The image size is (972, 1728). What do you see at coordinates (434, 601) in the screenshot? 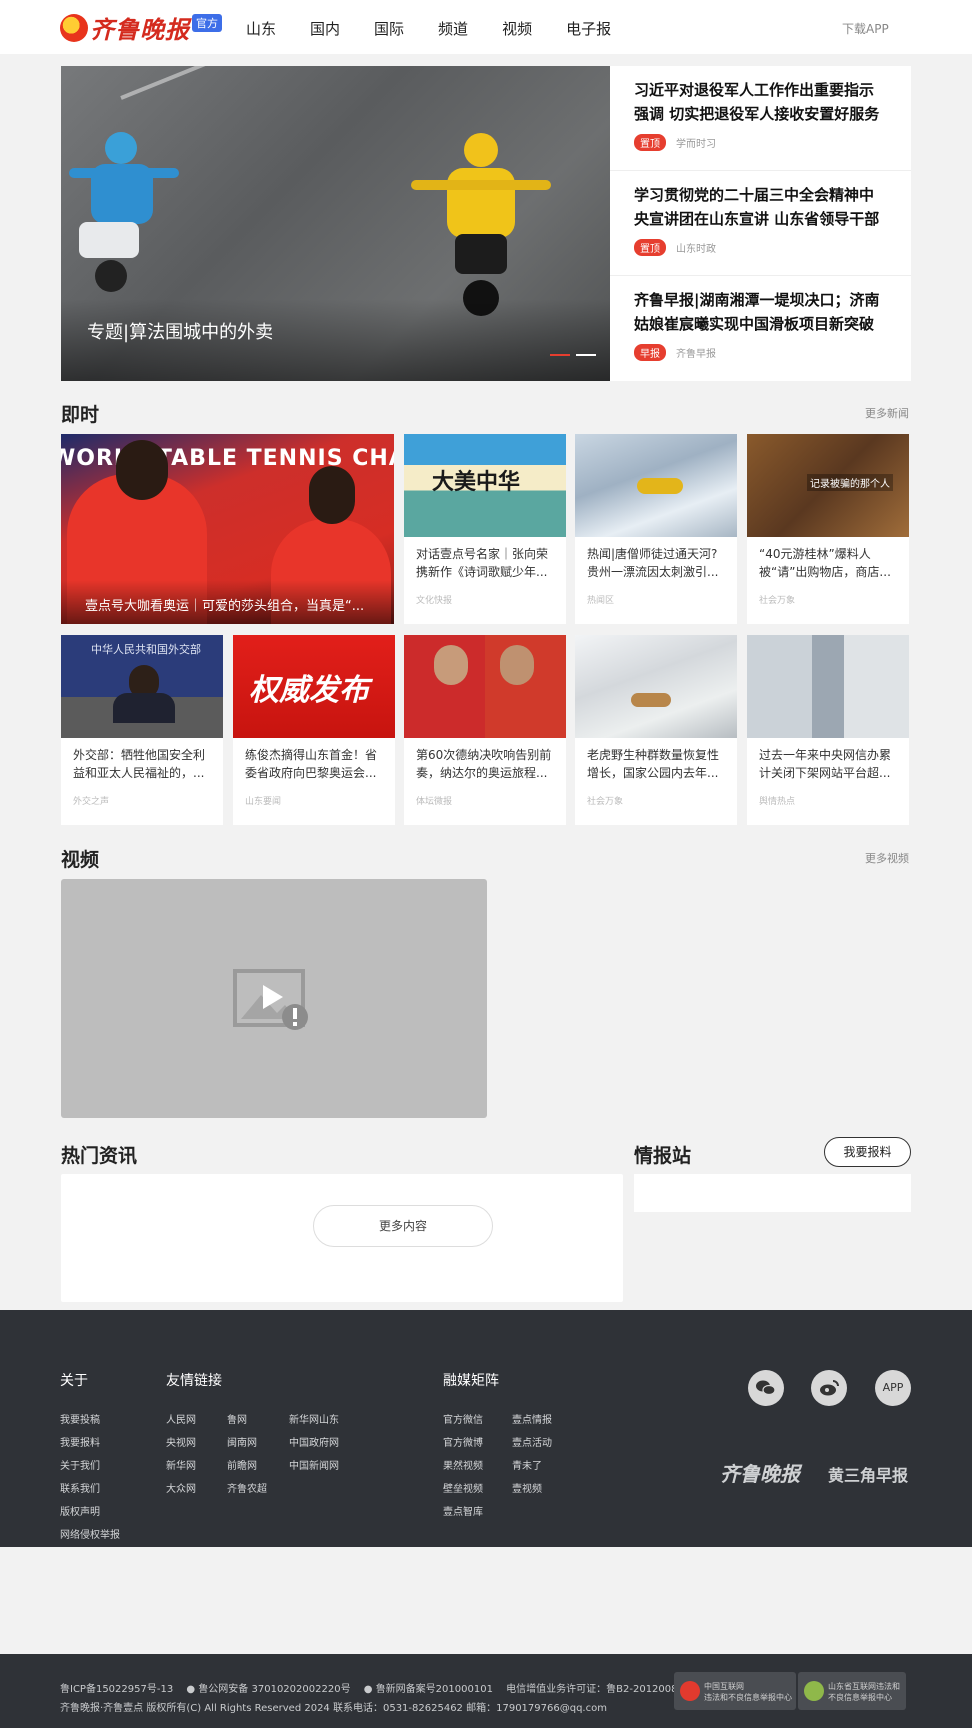
I see `news-source: 文化快报` at bounding box center [434, 601].